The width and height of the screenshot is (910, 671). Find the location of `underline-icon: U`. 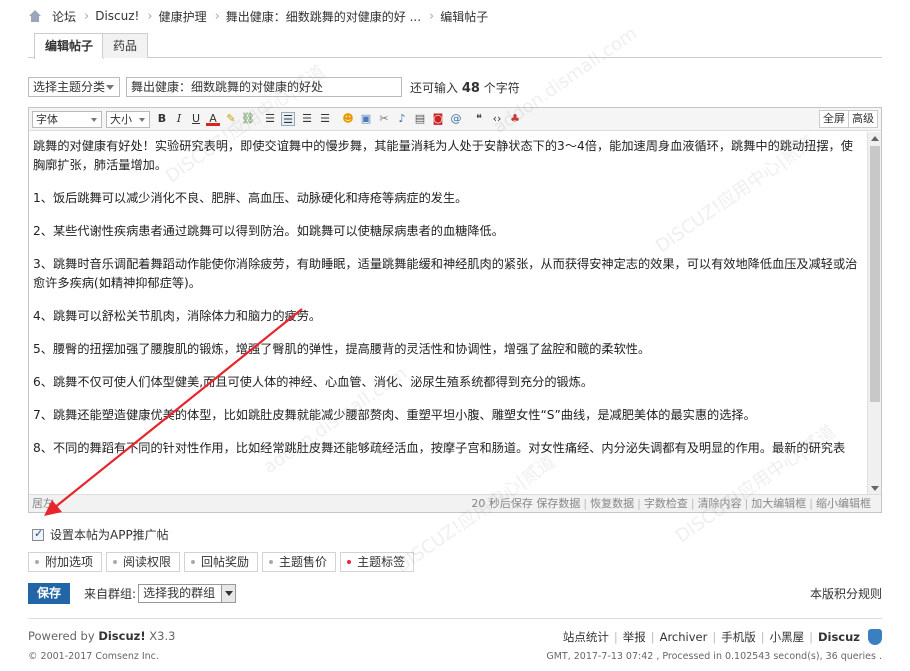

underline-icon: U is located at coordinates (196, 119).